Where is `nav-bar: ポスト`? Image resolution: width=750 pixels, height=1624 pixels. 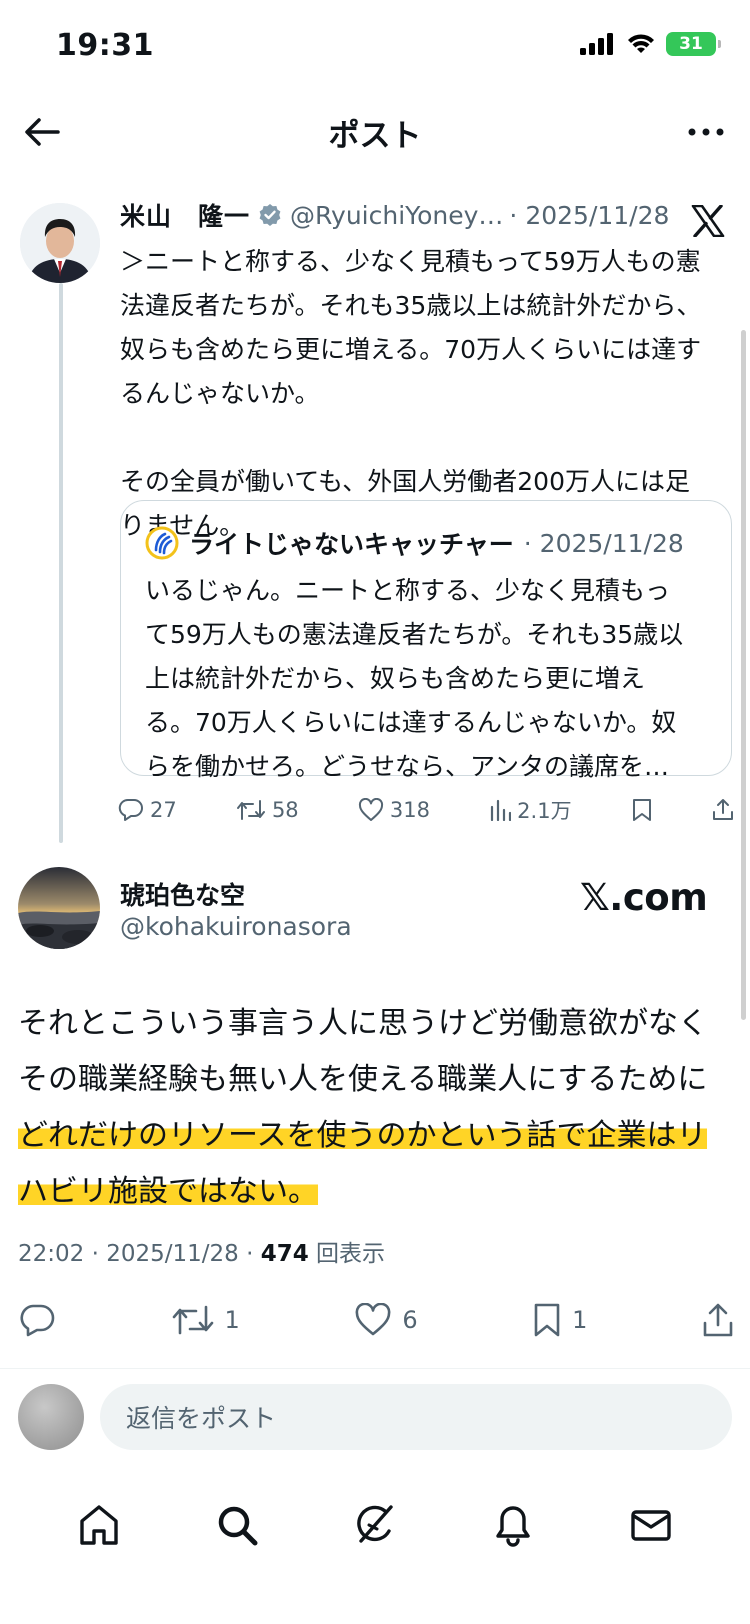 nav-bar: ポスト is located at coordinates (375, 132).